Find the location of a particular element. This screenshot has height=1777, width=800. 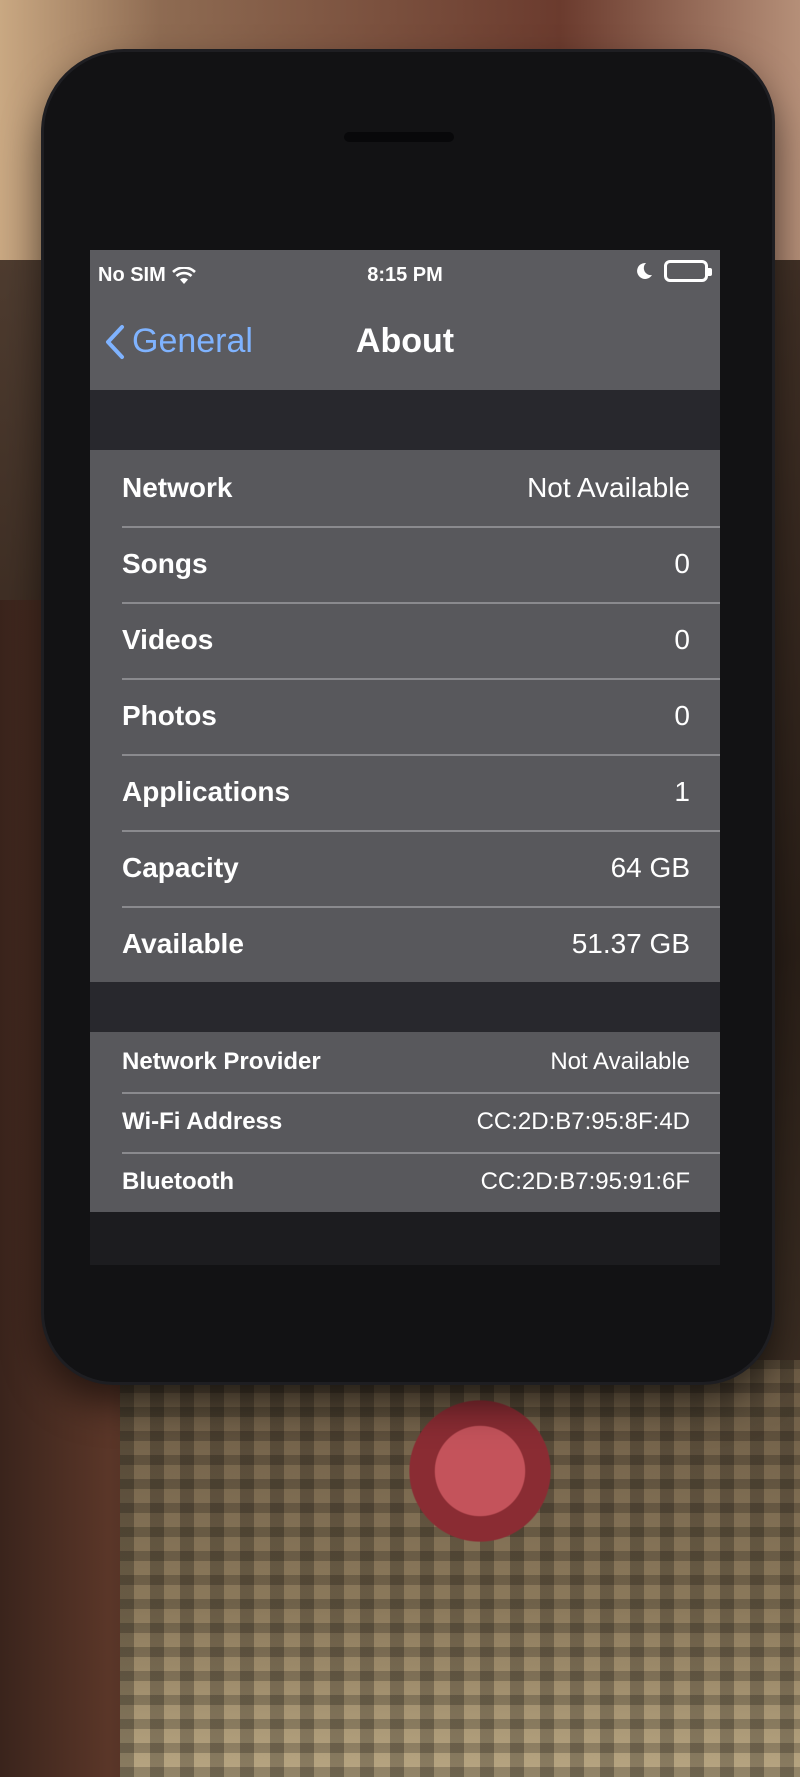

row-value: CC:2D:B7:95:8F:4D is located at coordinates (583, 1121).